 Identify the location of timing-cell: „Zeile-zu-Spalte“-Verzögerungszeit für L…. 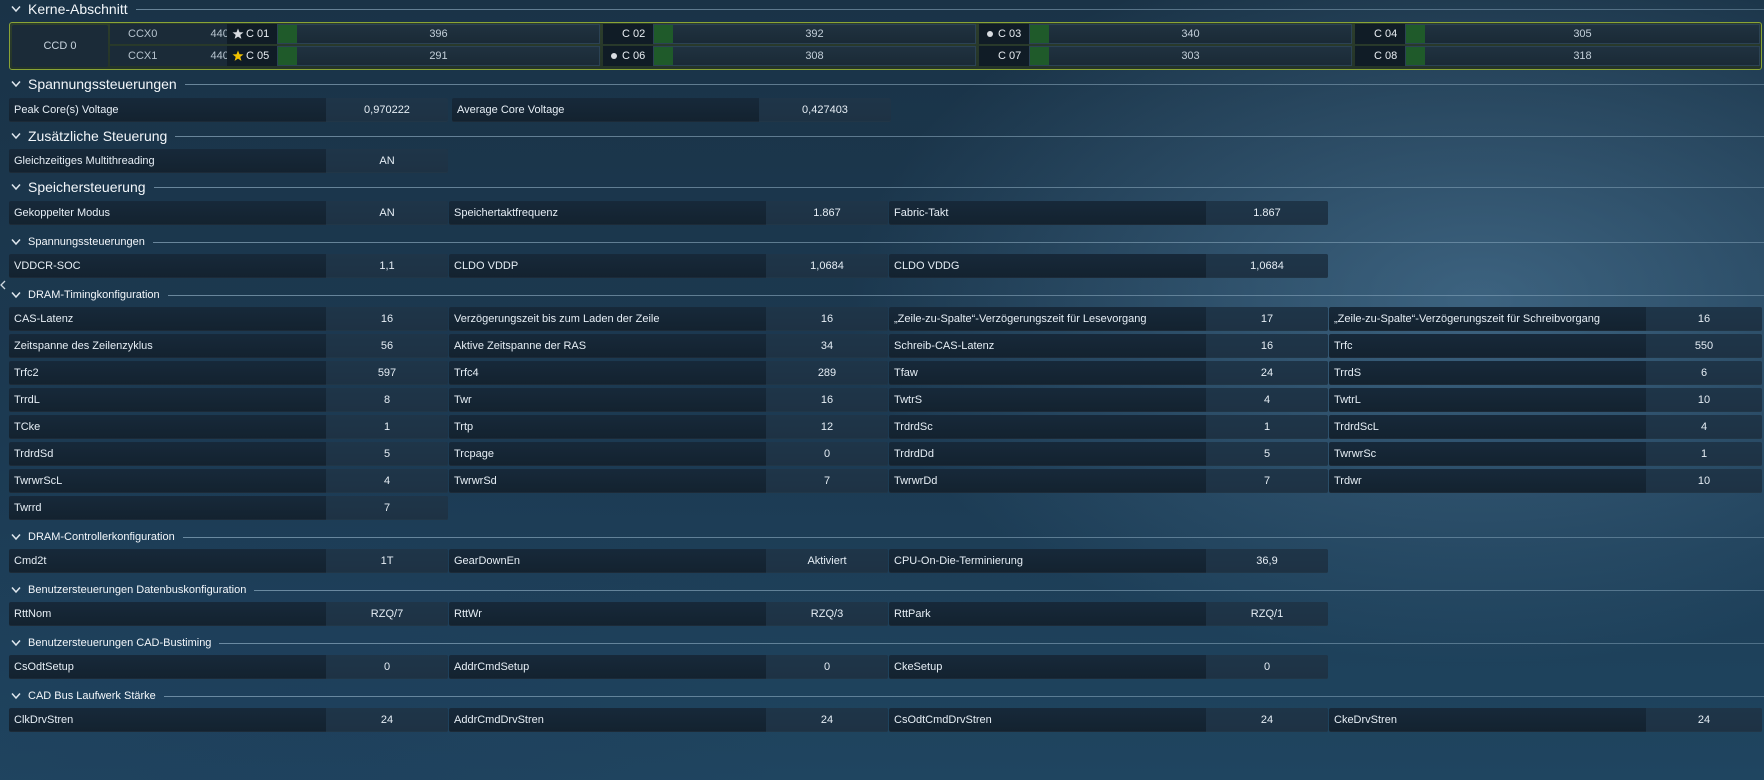
(1108, 319).